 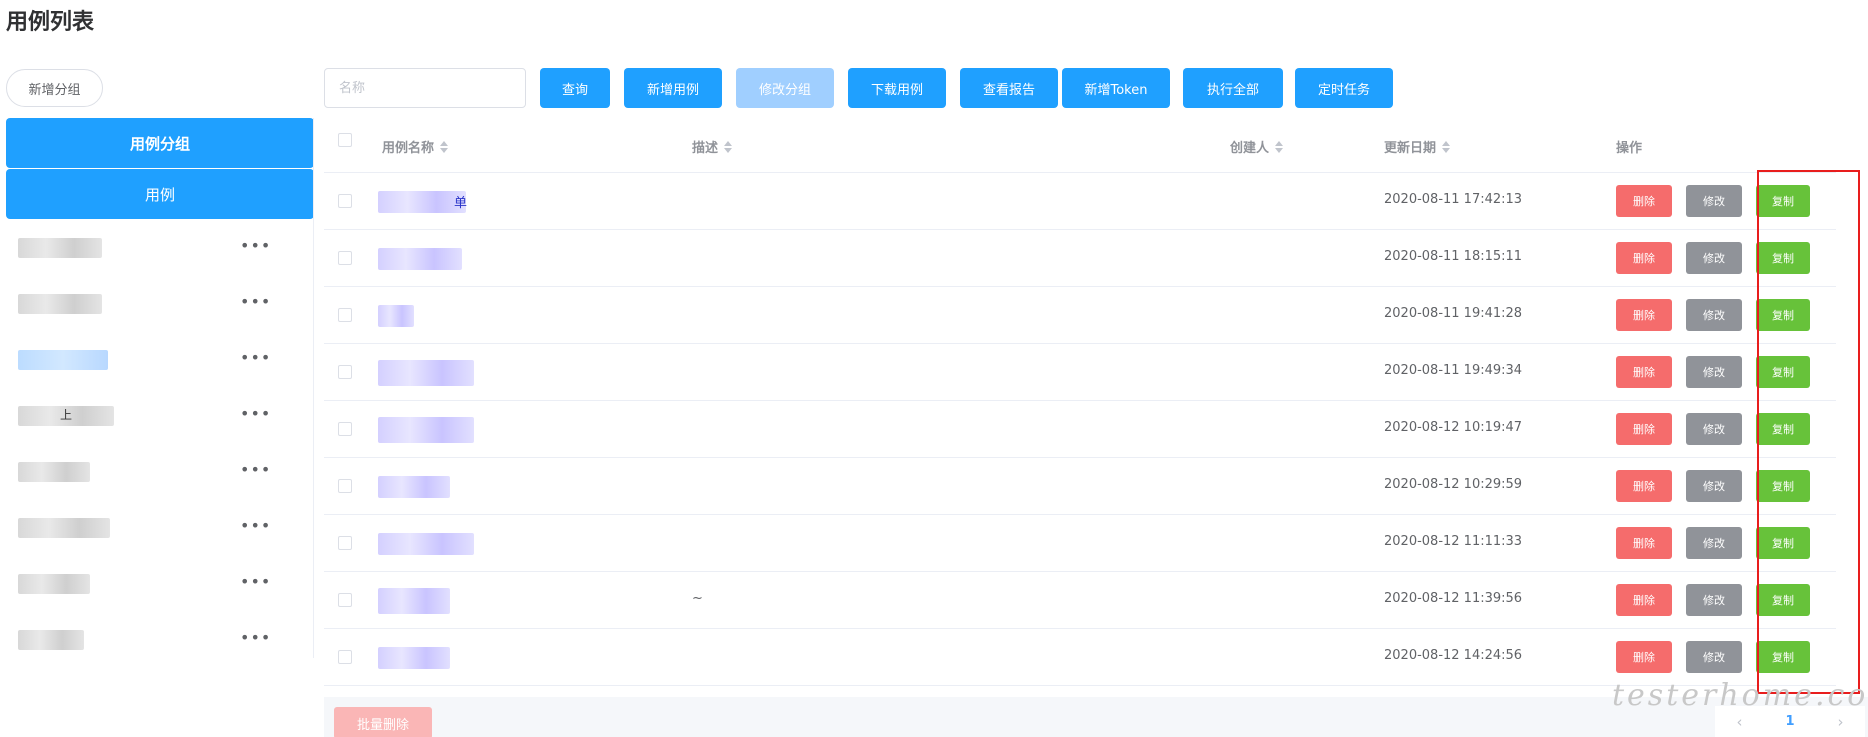 I want to click on case-updated: 2020-08-12 10:29:59, so click(x=1453, y=484).